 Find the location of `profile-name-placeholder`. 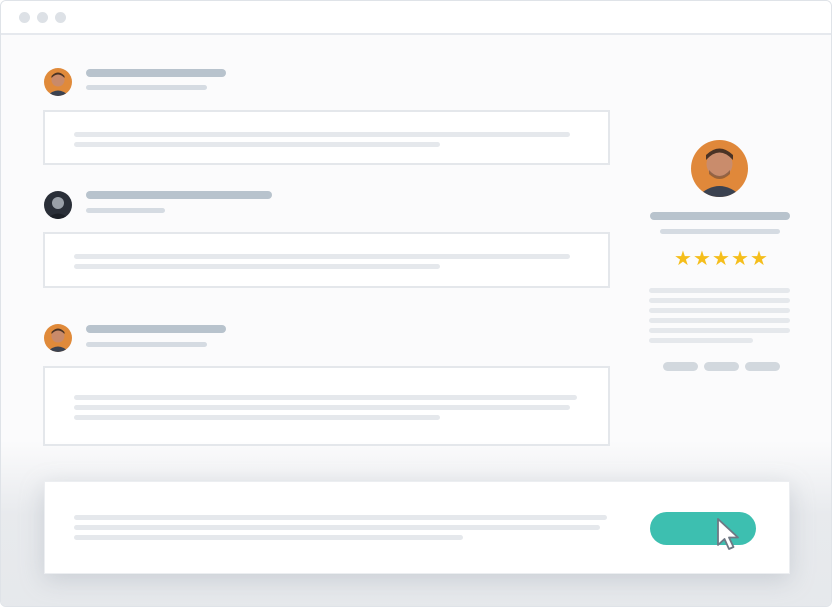

profile-name-placeholder is located at coordinates (720, 216).